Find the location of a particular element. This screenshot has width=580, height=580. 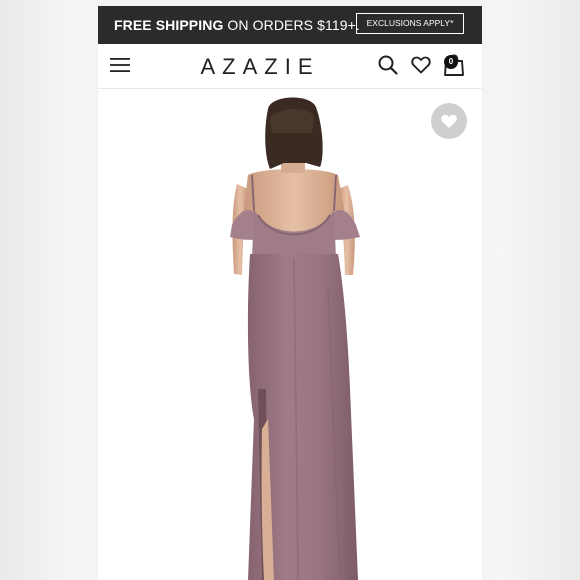

promo-text: FREE SHIPPING ON ORDERS $119+. is located at coordinates (237, 25).